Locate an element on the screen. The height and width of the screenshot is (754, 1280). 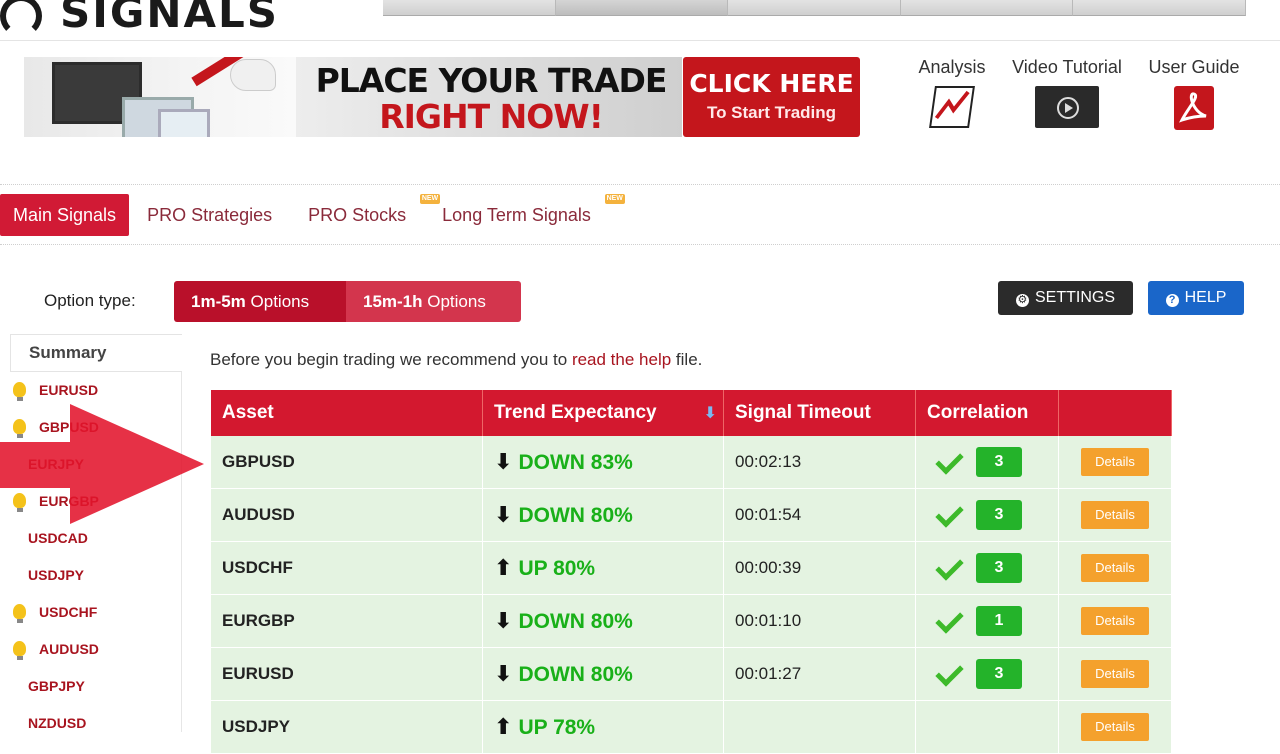
summary-item: GBPUSD is located at coordinates (95, 427).